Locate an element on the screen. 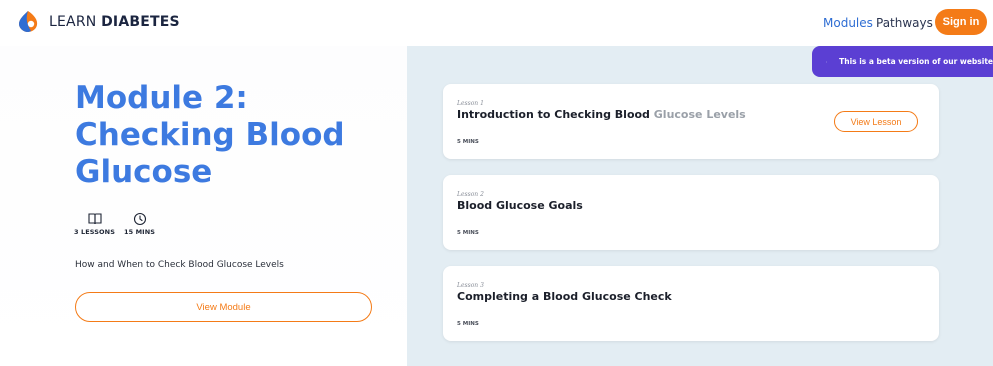 The image size is (993, 366). nav-pathways-link: Pathways is located at coordinates (904, 23).